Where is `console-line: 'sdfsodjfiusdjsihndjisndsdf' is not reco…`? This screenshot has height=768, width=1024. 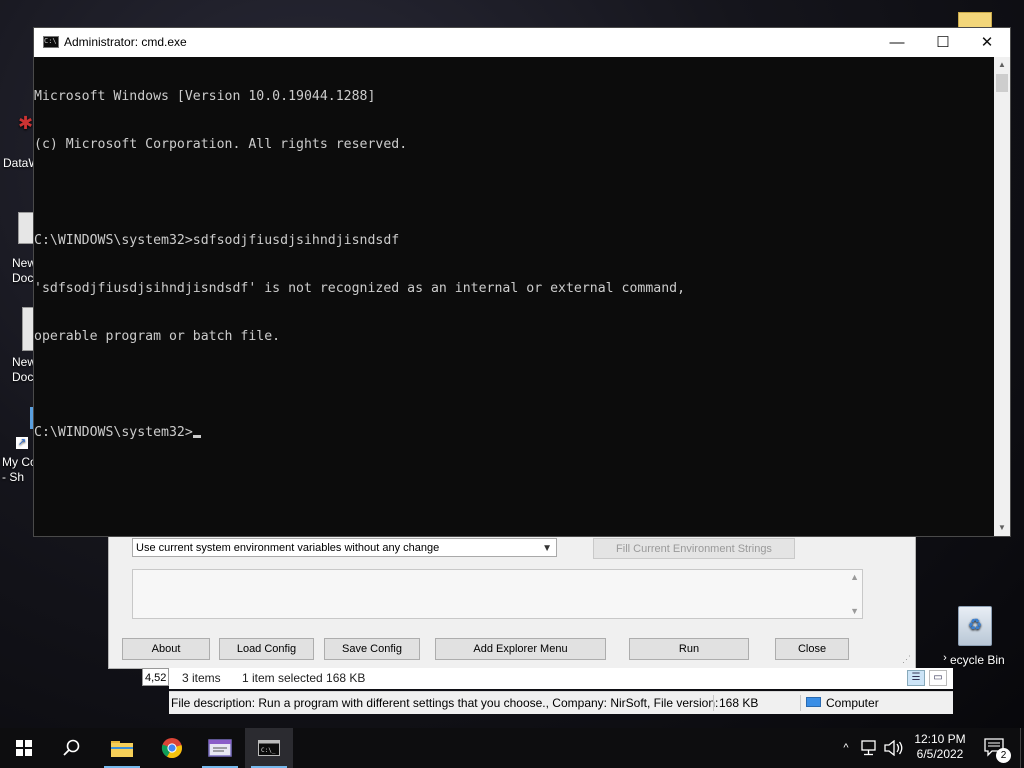 console-line: 'sdfsodjfiusdjsihndjisndsdf' is not reco… is located at coordinates (360, 288).